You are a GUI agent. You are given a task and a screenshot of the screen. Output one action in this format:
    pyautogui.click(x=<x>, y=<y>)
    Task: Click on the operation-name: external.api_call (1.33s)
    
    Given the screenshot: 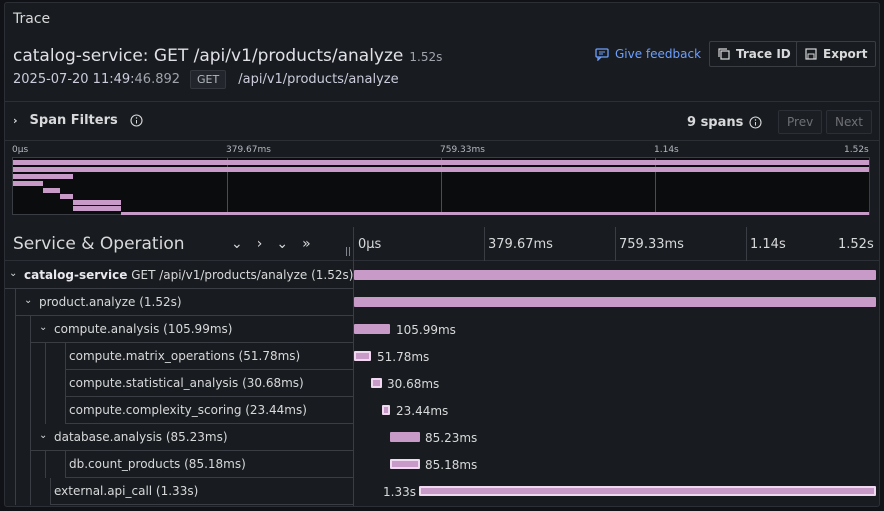 What is the action you would take?
    pyautogui.click(x=126, y=491)
    